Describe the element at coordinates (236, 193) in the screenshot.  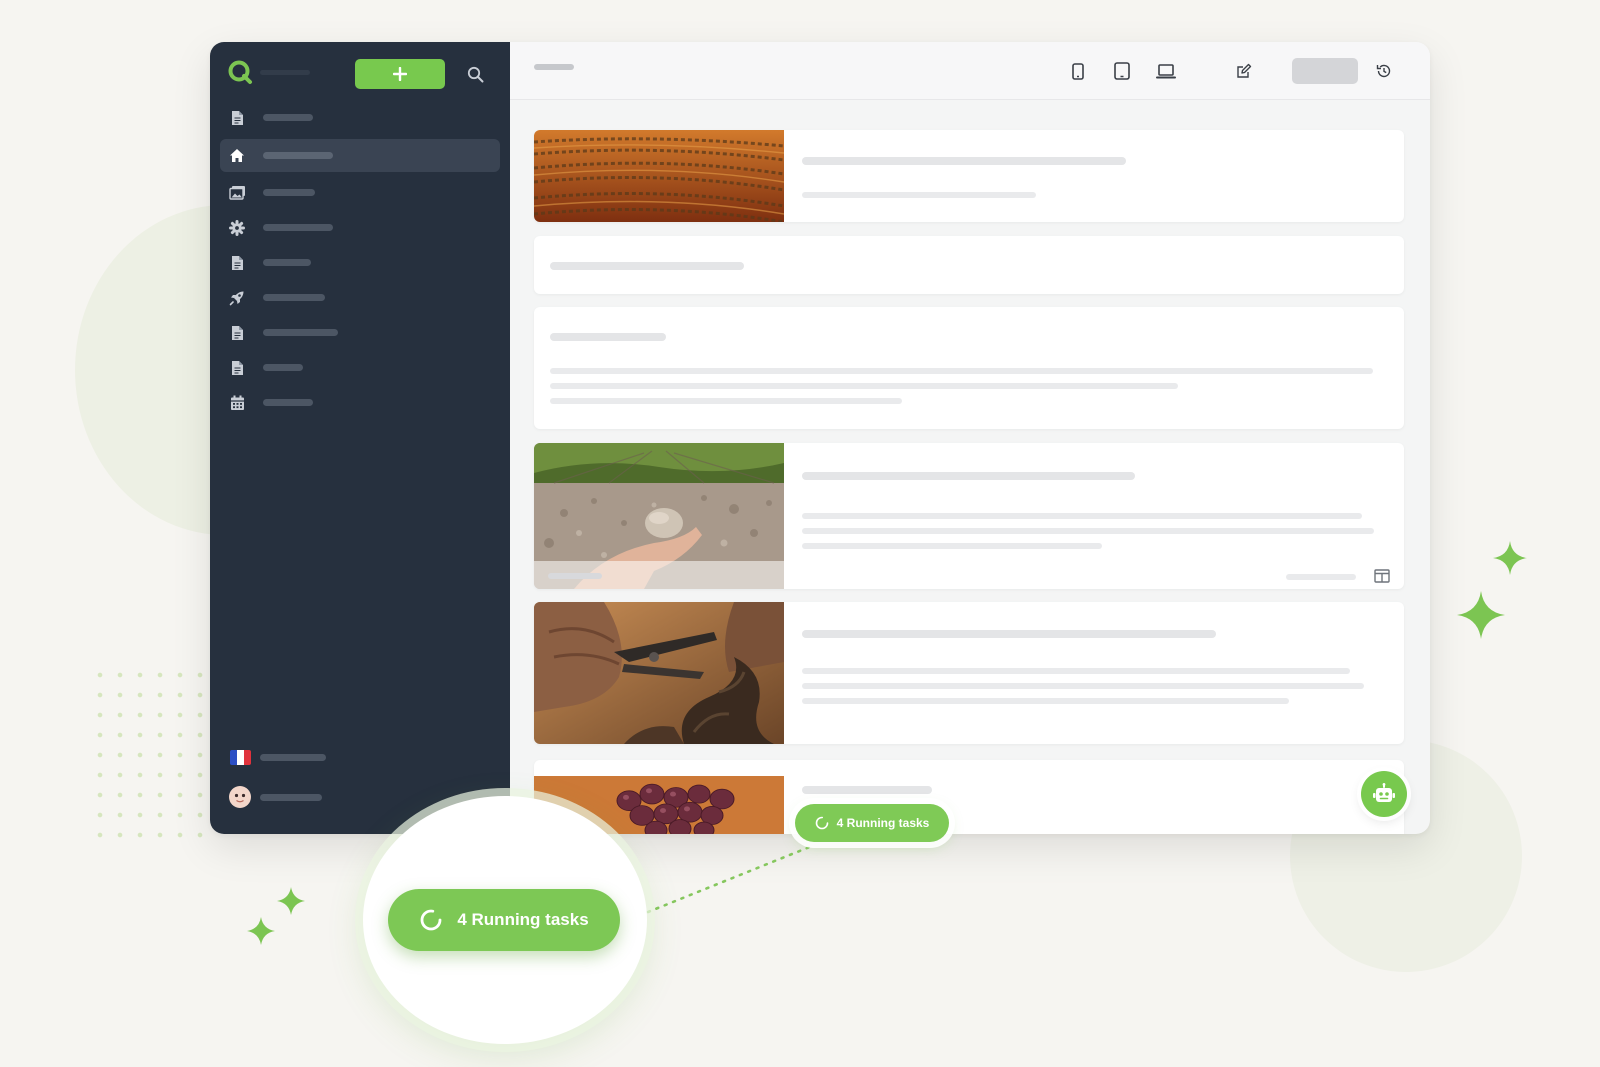
I see `images-icon` at that location.